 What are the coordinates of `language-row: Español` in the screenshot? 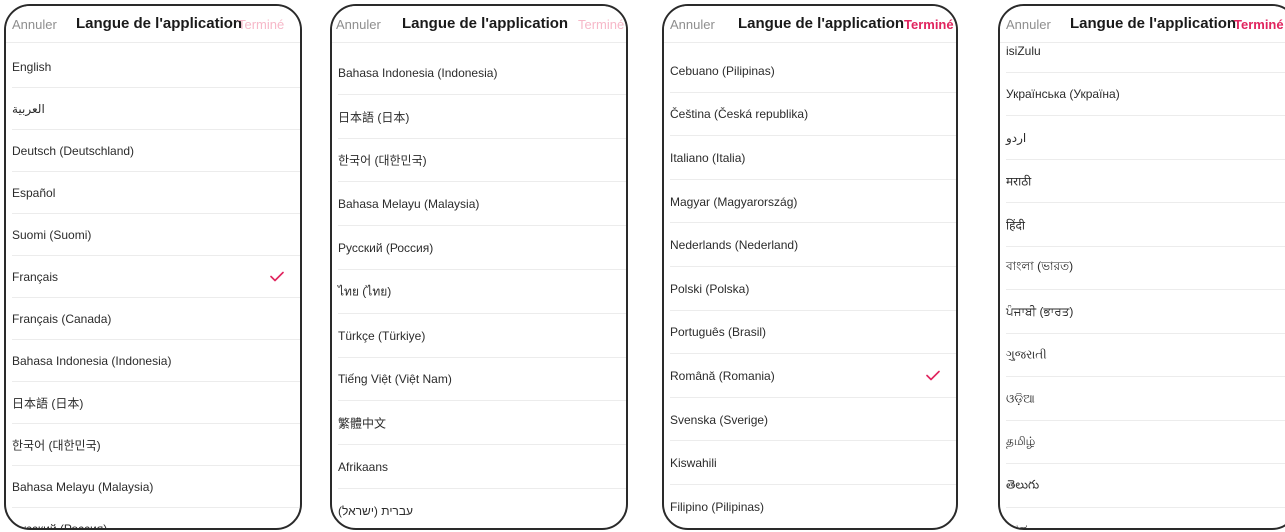 It's located at (153, 193).